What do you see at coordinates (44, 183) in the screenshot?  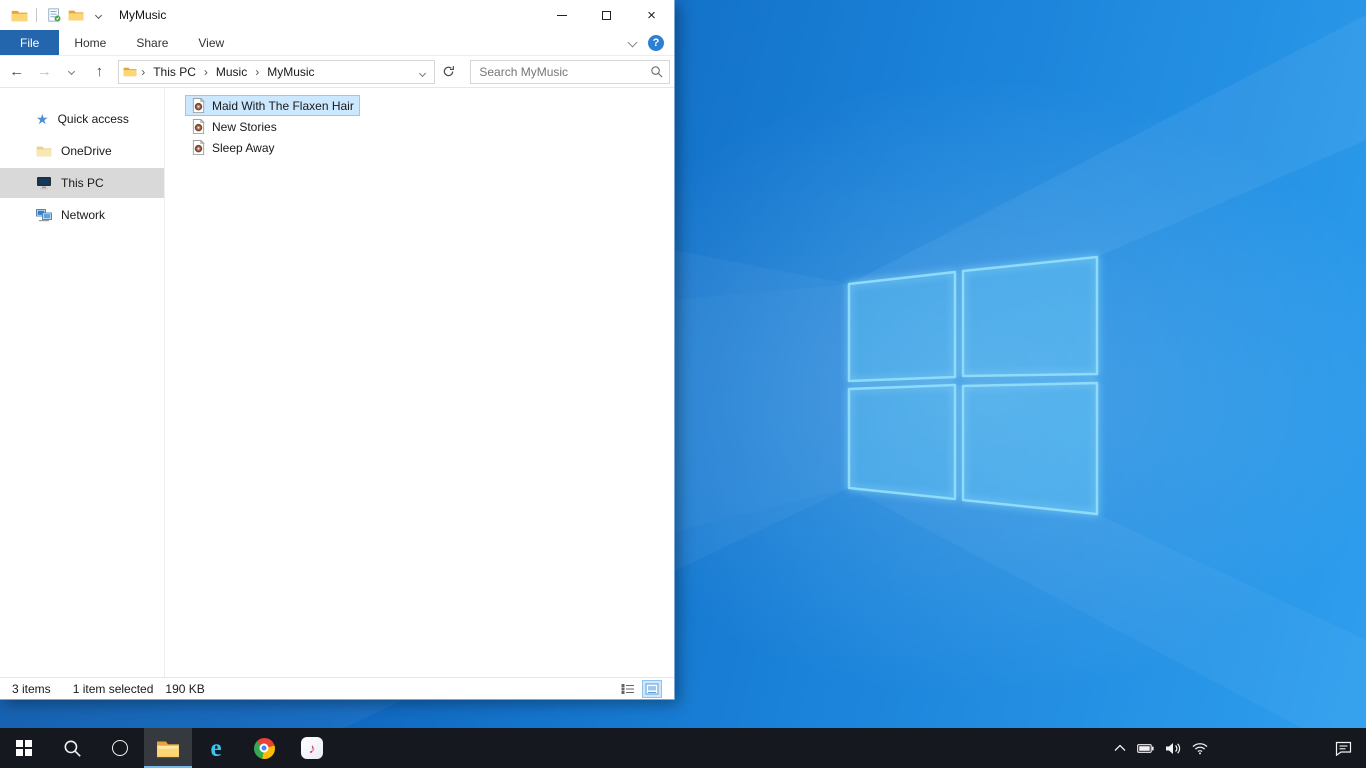 I see `this-pc-monitor-icon` at bounding box center [44, 183].